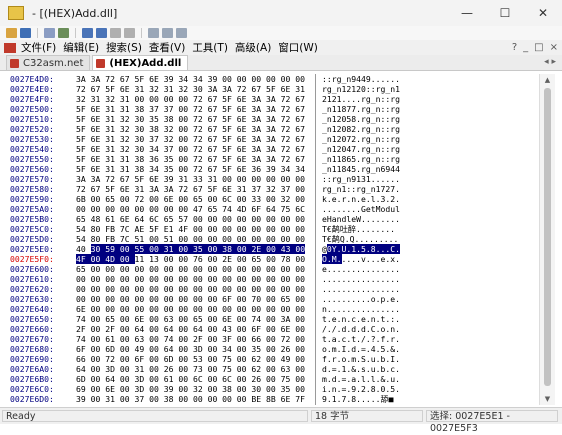  I want to click on title-bar: - [(HEX)Add.dll] — ☐ ✕, so click(281, 13).